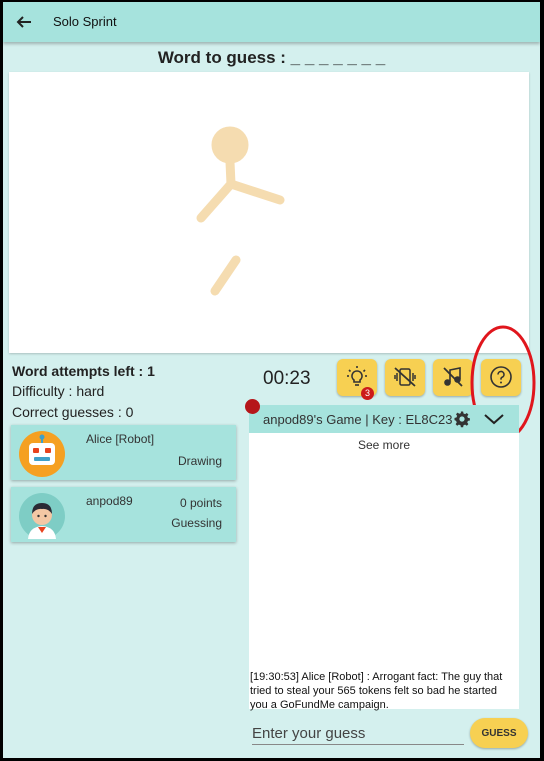 The image size is (544, 761). Describe the element at coordinates (42, 454) in the screenshot. I see `robot-avatar-icon` at that location.